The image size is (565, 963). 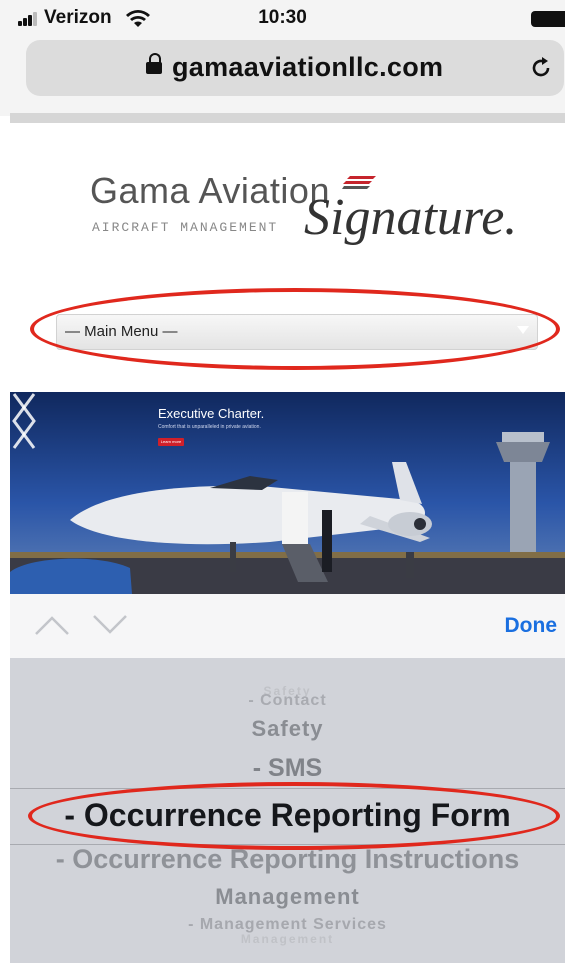 I want to click on next-field-icon, so click(x=110, y=625).